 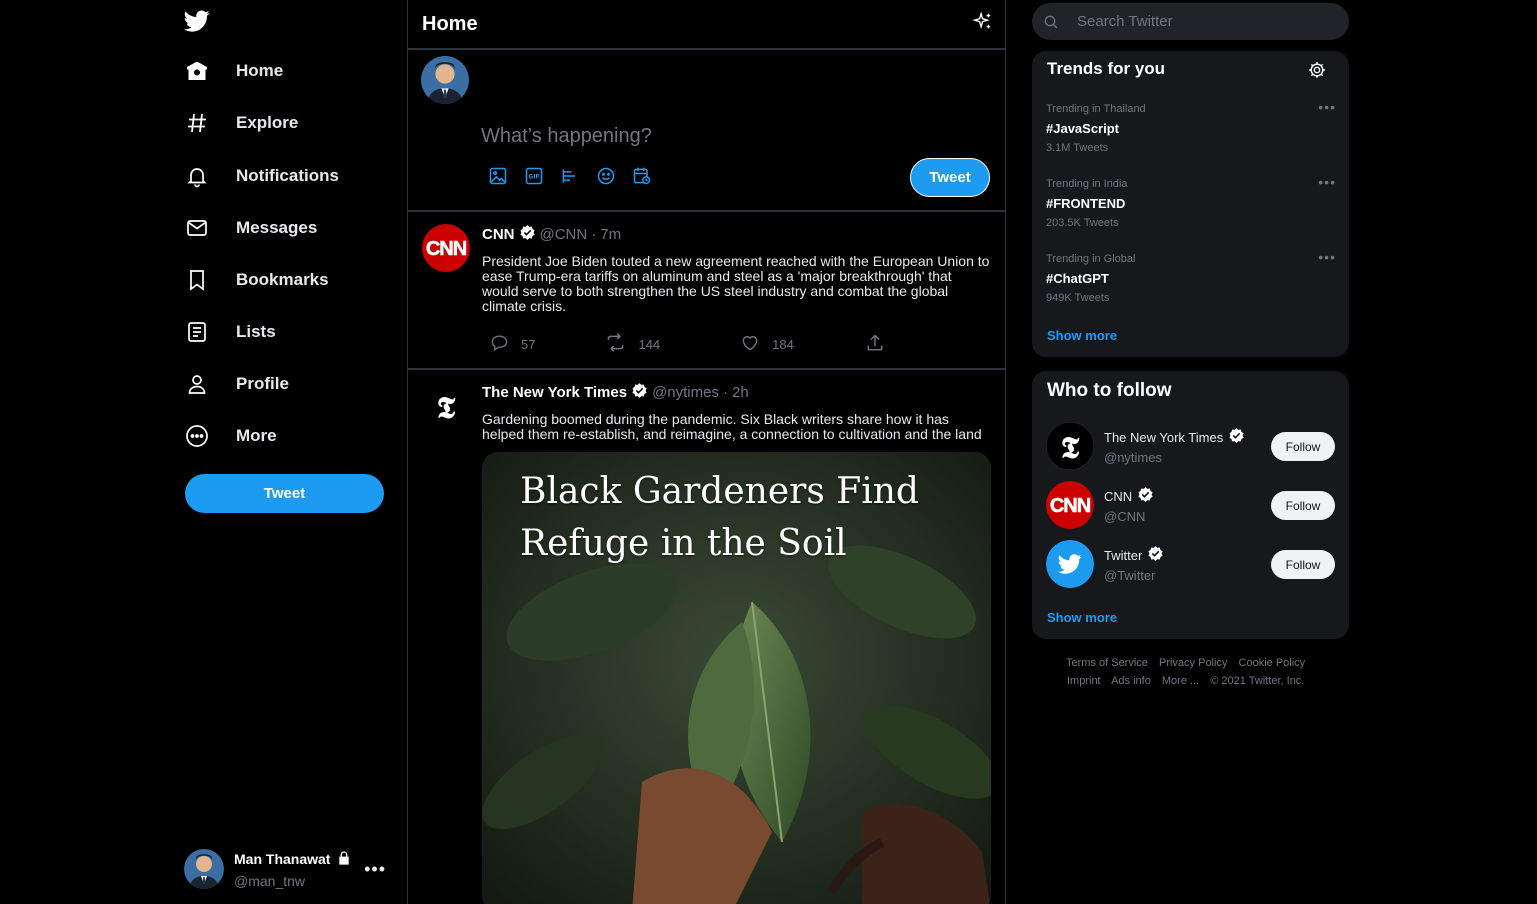 I want to click on follow-suggestion: CNN CNN @CNN Follow, so click(x=1191, y=505).